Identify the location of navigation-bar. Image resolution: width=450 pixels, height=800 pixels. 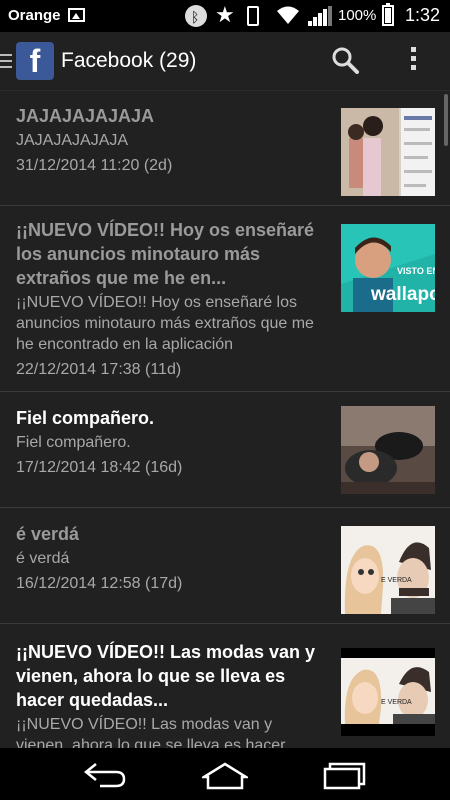
(225, 774).